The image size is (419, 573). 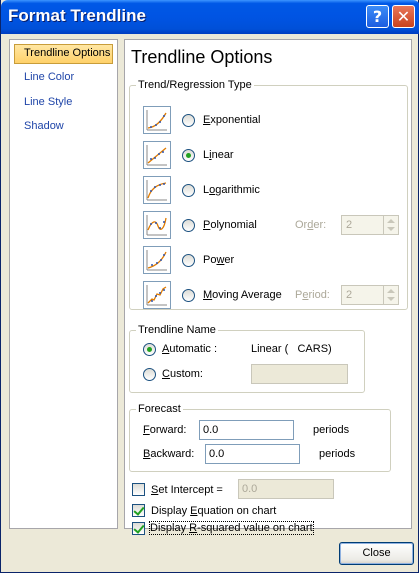 I want to click on logarithmic-label: Logarithmic, so click(x=231, y=190).